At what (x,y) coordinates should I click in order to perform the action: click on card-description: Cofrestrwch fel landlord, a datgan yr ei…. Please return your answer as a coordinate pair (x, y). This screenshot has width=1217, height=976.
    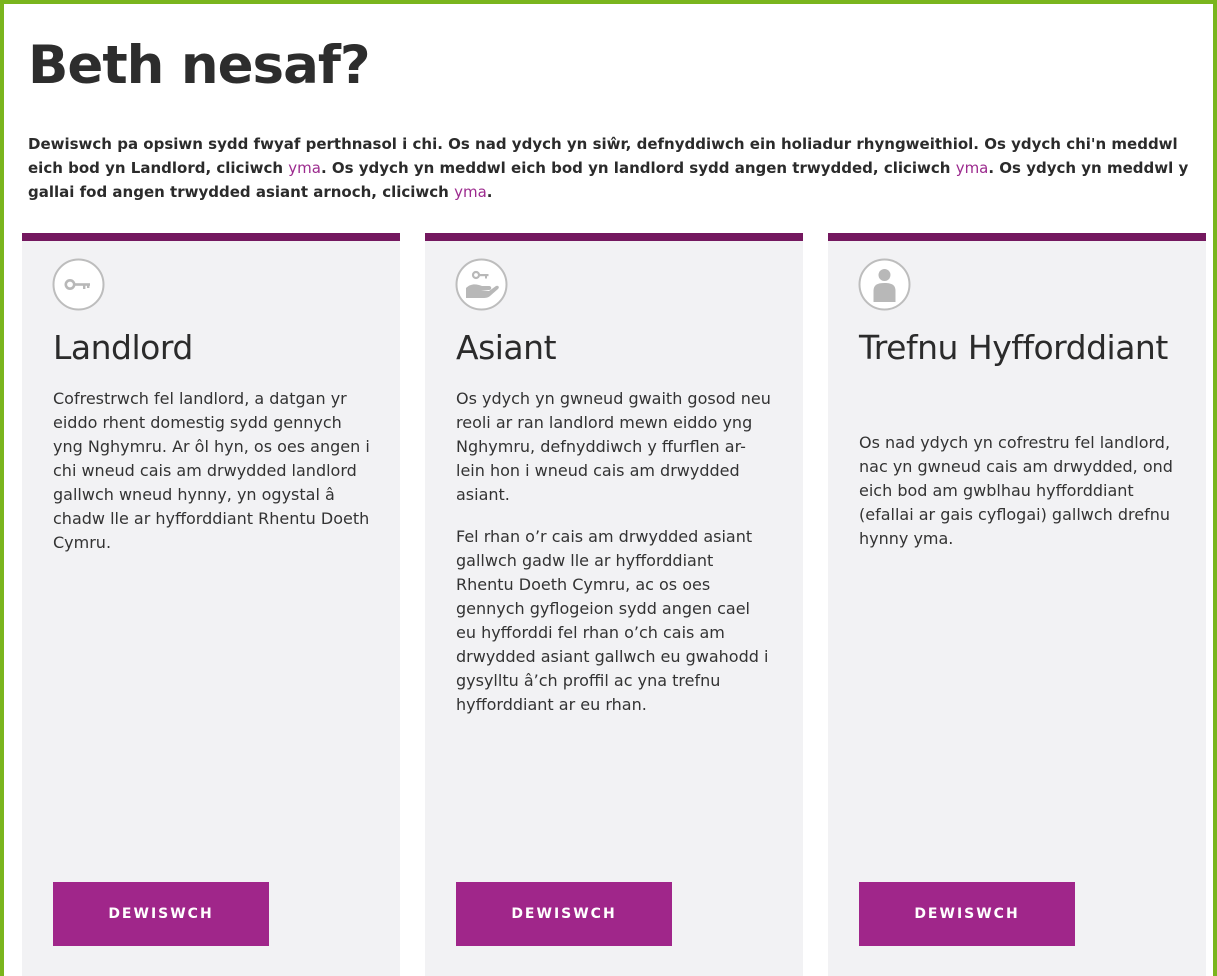
    Looking at the image, I should click on (212, 480).